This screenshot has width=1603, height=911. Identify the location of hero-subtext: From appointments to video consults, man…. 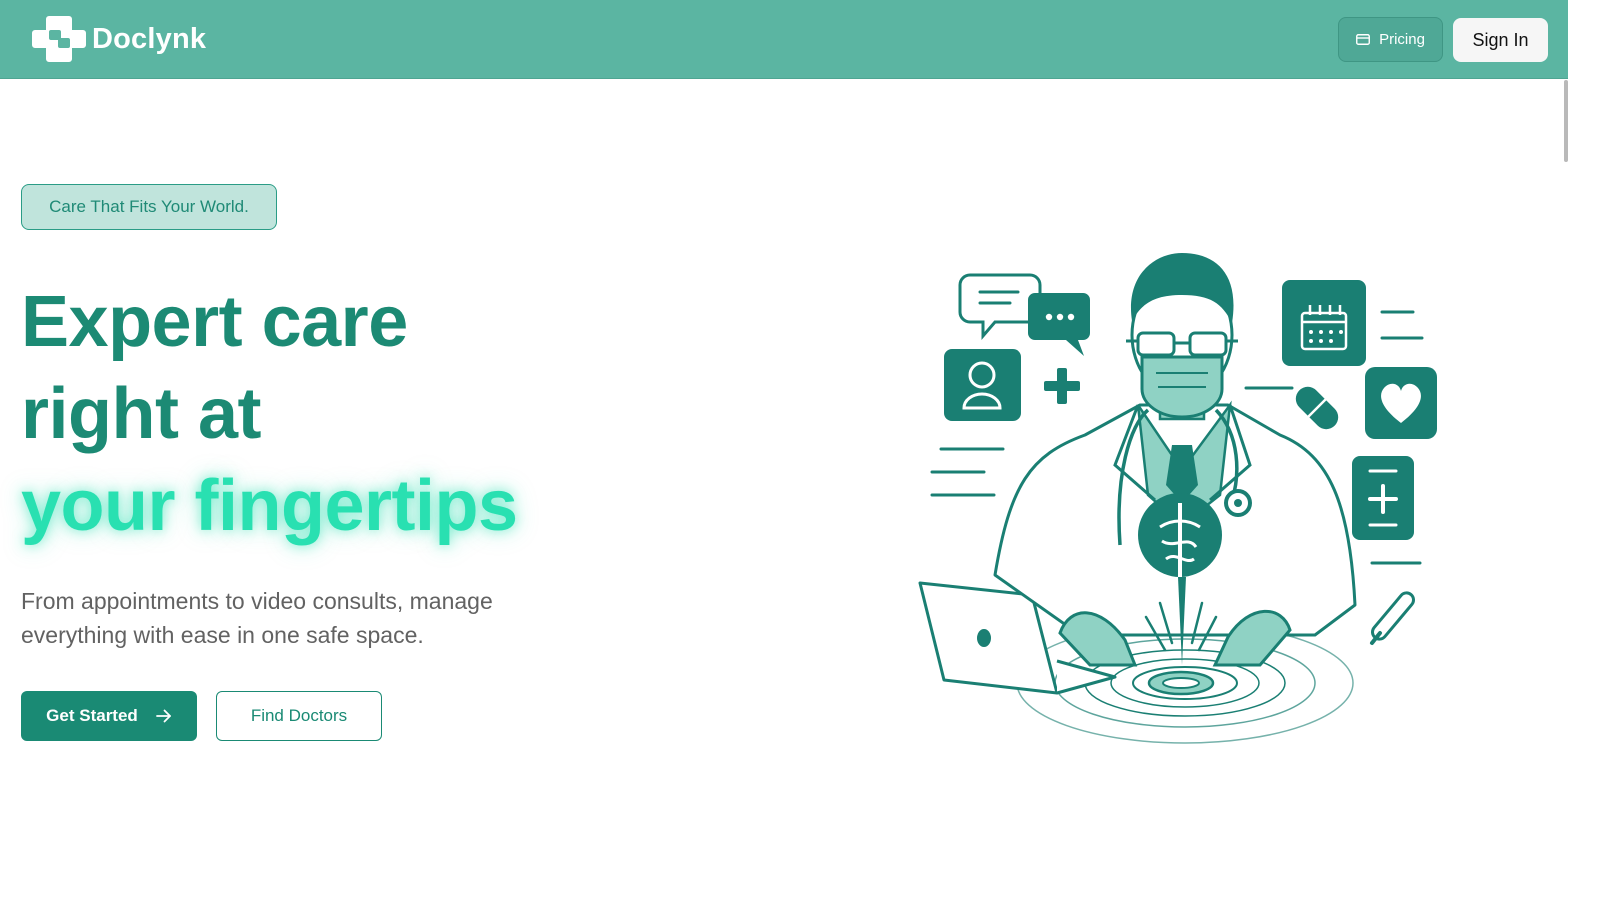
(257, 618).